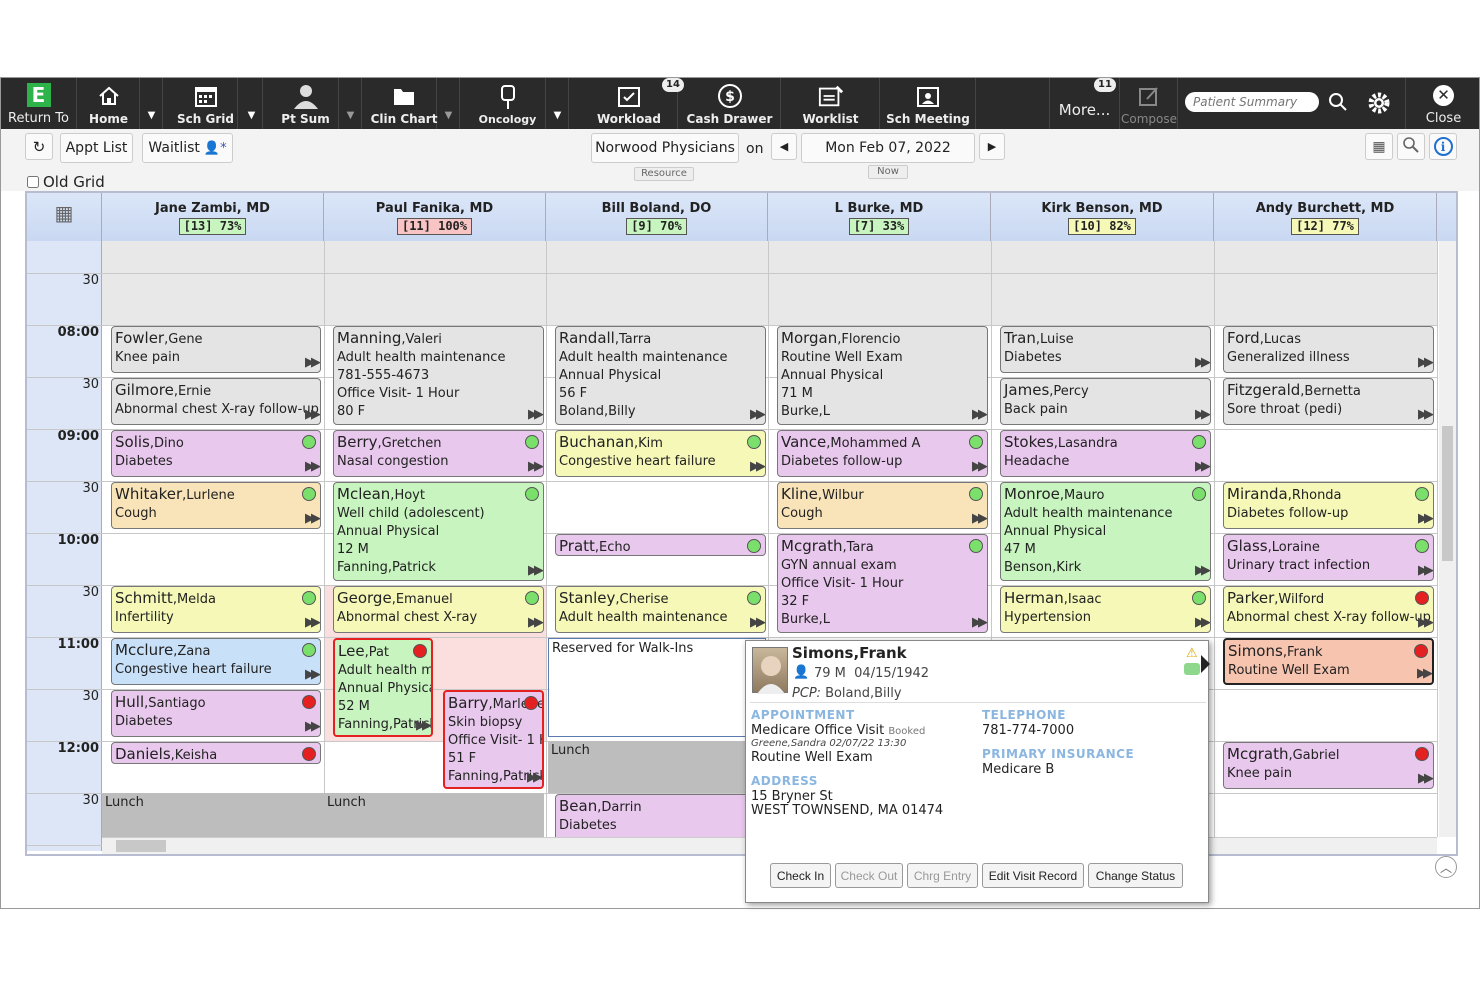  What do you see at coordinates (665, 148) in the screenshot?
I see `resource-selector: Norwood Physicians` at bounding box center [665, 148].